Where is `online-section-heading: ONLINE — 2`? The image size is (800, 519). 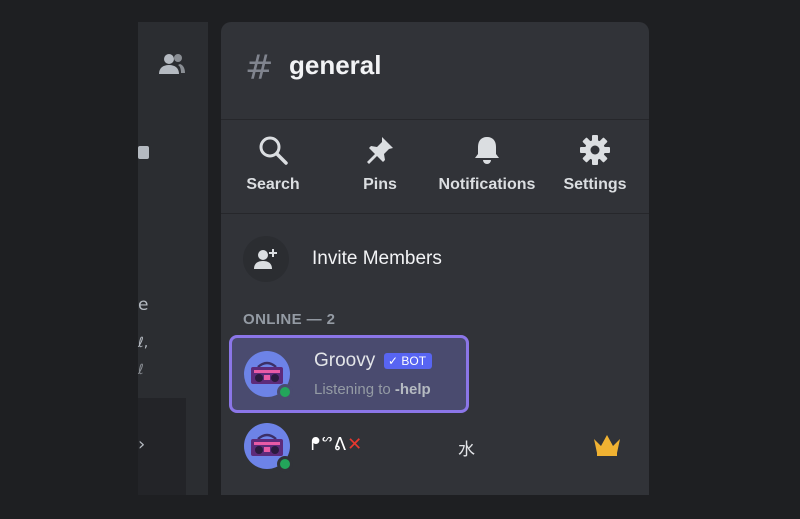 online-section-heading: ONLINE — 2 is located at coordinates (289, 319).